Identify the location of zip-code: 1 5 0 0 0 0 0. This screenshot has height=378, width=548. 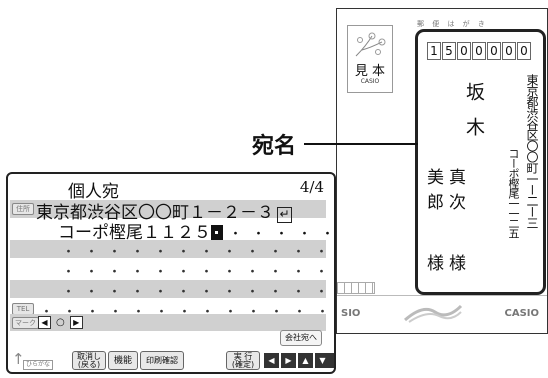
(479, 51).